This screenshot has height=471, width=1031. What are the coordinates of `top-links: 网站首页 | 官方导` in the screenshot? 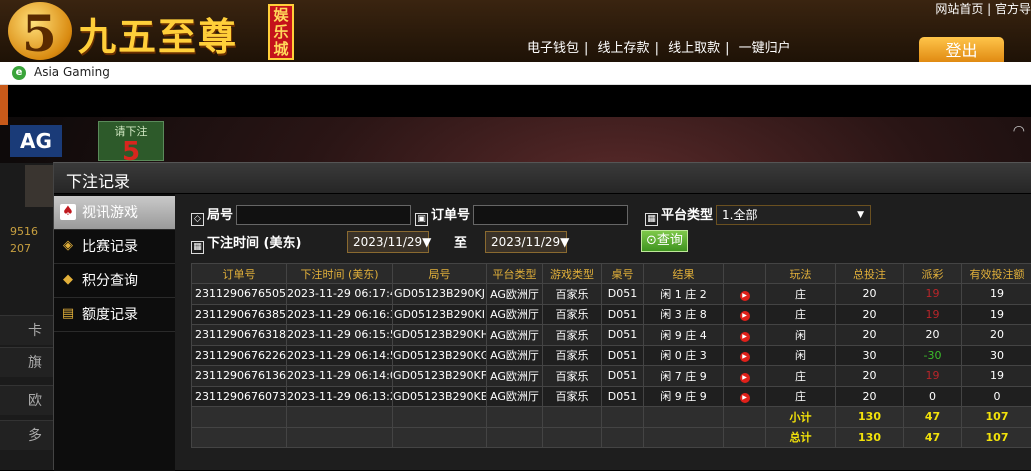 It's located at (983, 8).